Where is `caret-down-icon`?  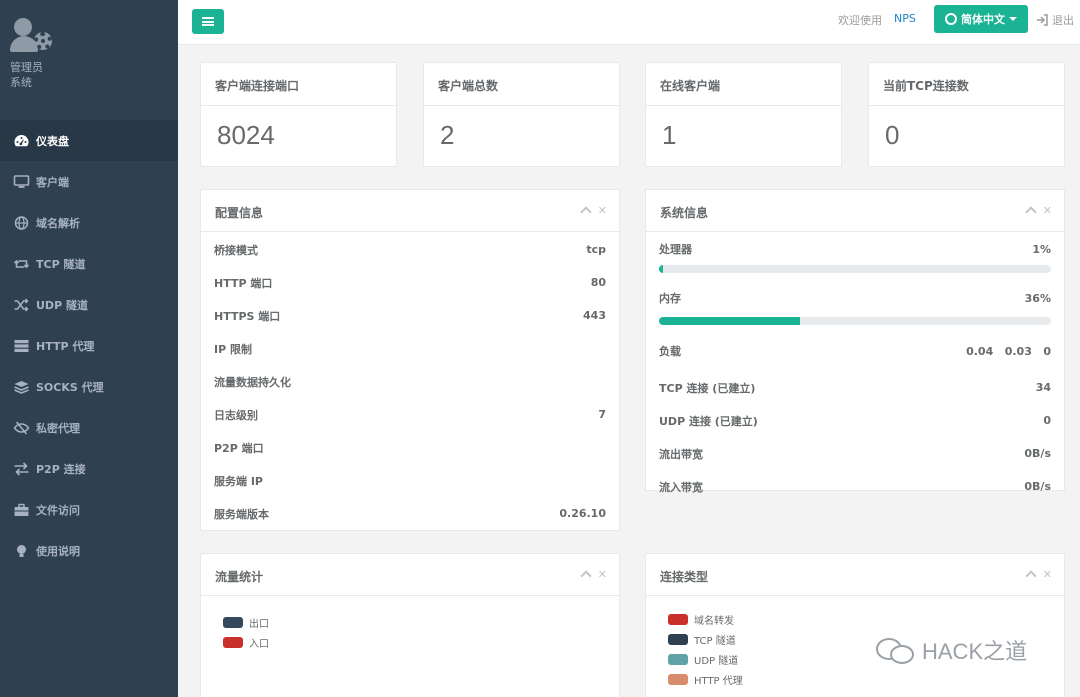 caret-down-icon is located at coordinates (1013, 19).